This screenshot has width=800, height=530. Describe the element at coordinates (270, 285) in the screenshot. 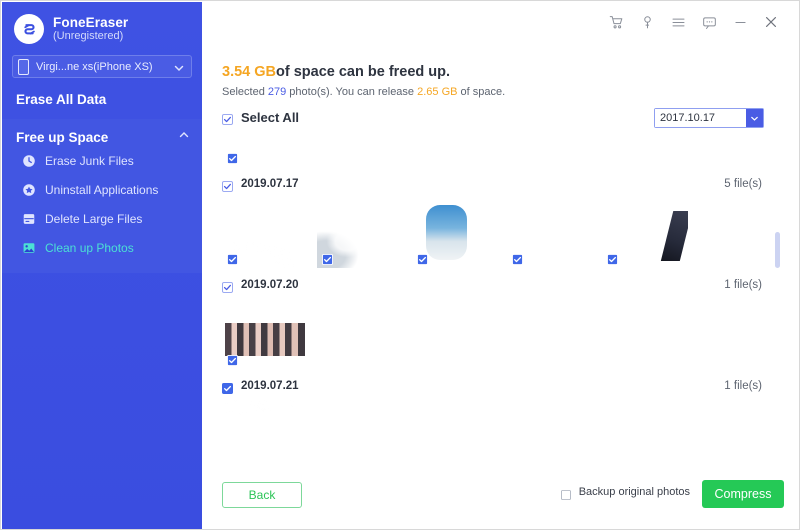

I see `group-date: 2019.07.20` at that location.